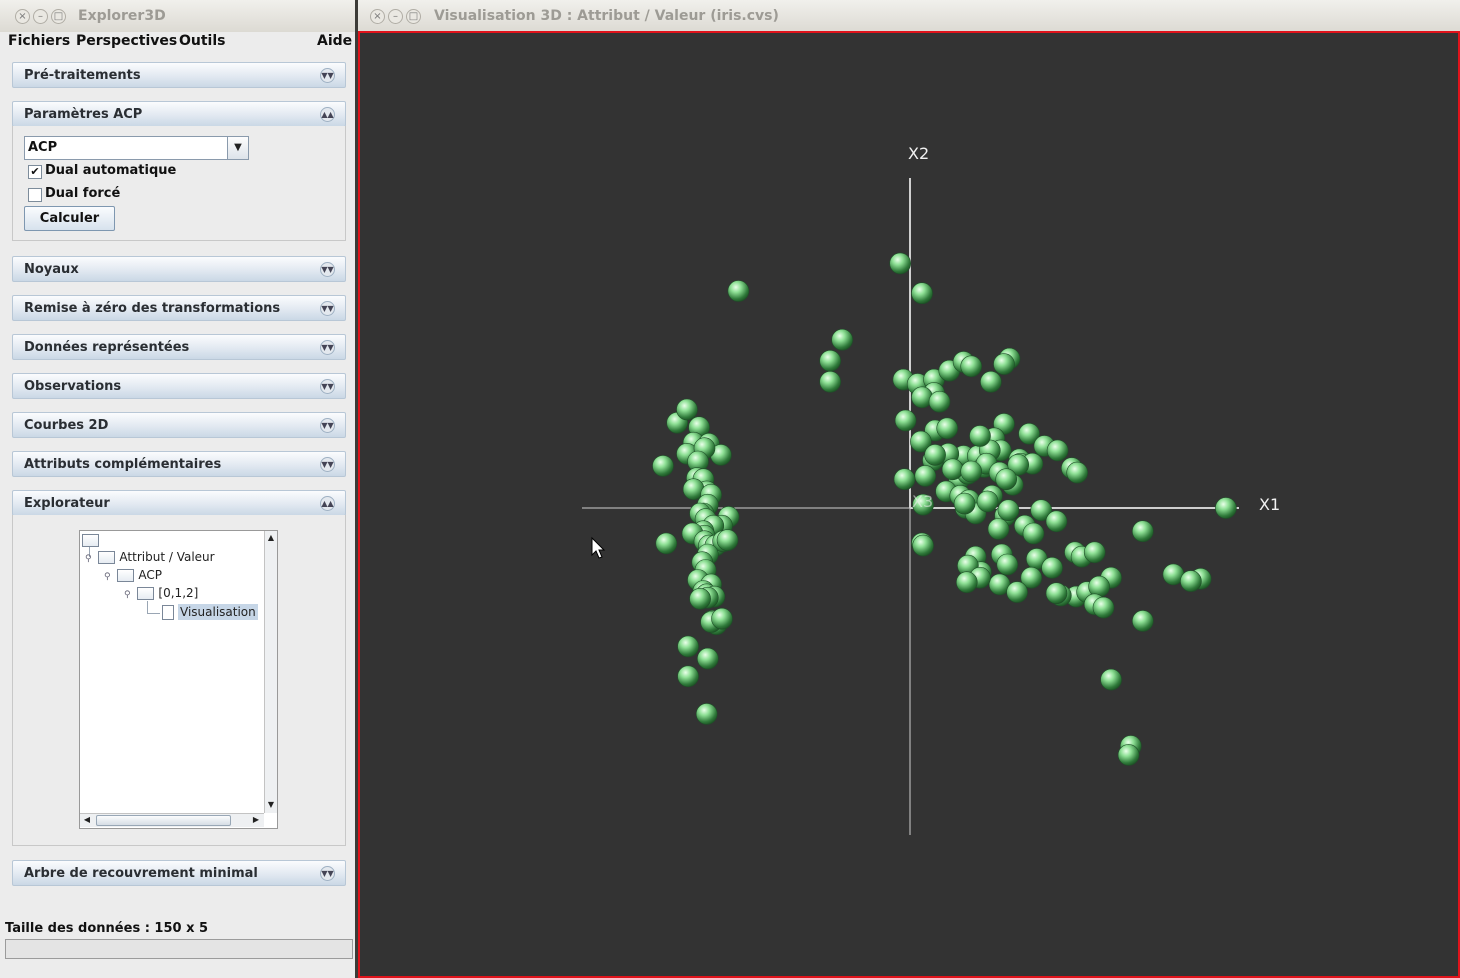  Describe the element at coordinates (179, 873) in the screenshot. I see `panel-arbre-recouvrement: Arbre de recouvrement minimal ▼▼` at that location.